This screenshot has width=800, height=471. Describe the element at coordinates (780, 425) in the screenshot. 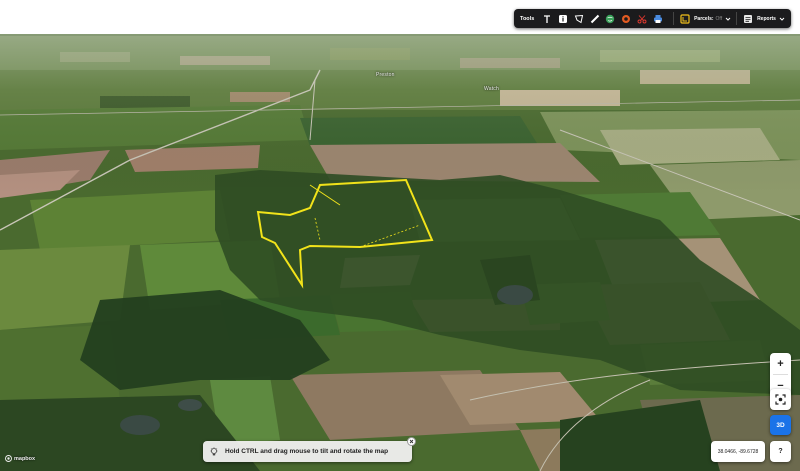

I see `3d-toggle-button: 3D` at that location.